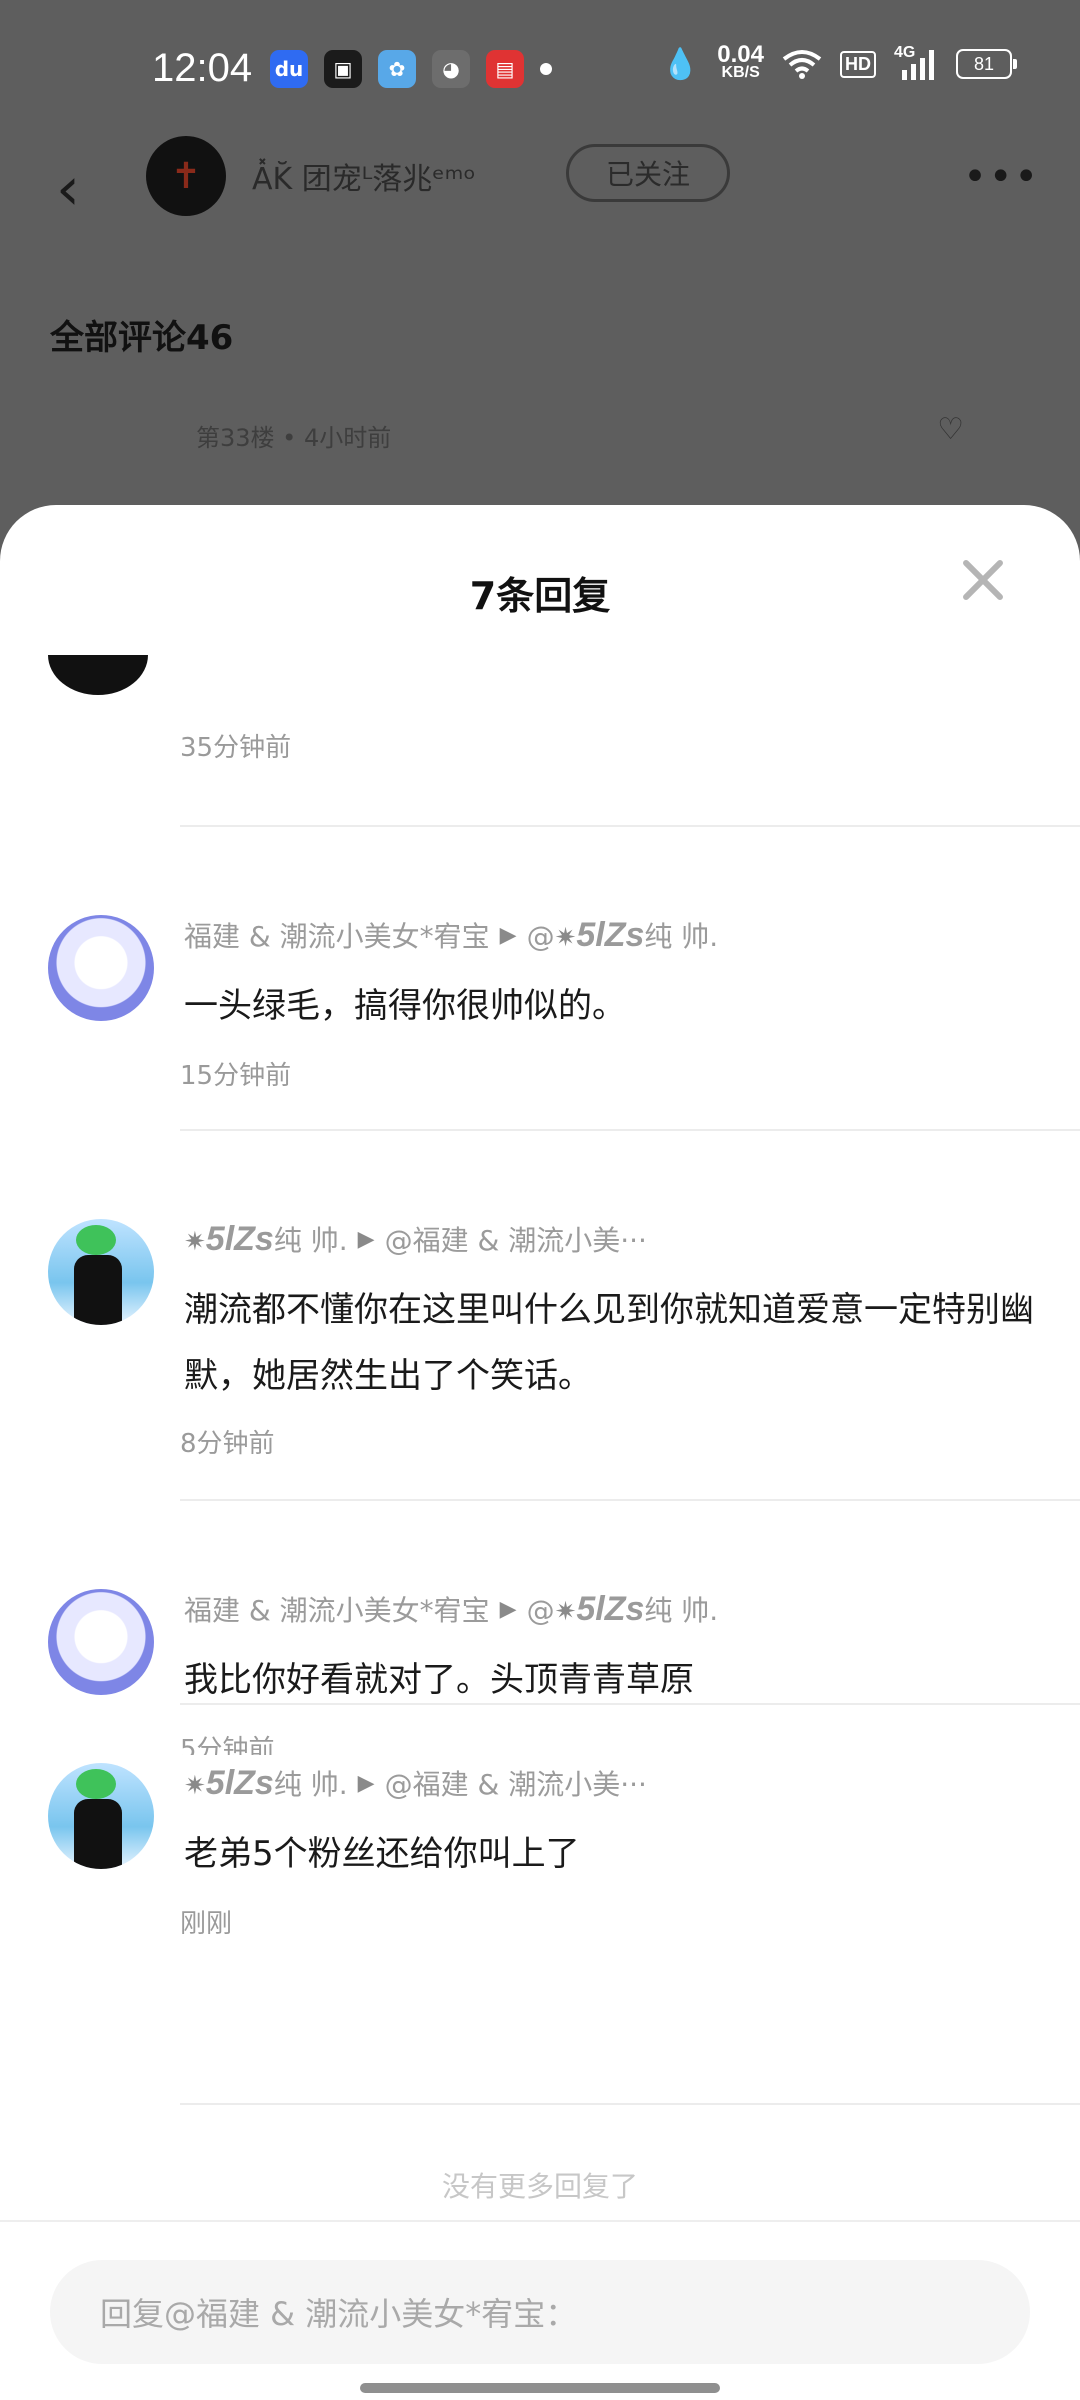 The image size is (1080, 2400). I want to click on status-bar: 12:04 du ▣ ✿ ◕ ▤ 💧 0.04 KB/S HD 4G 81, so click(540, 70).